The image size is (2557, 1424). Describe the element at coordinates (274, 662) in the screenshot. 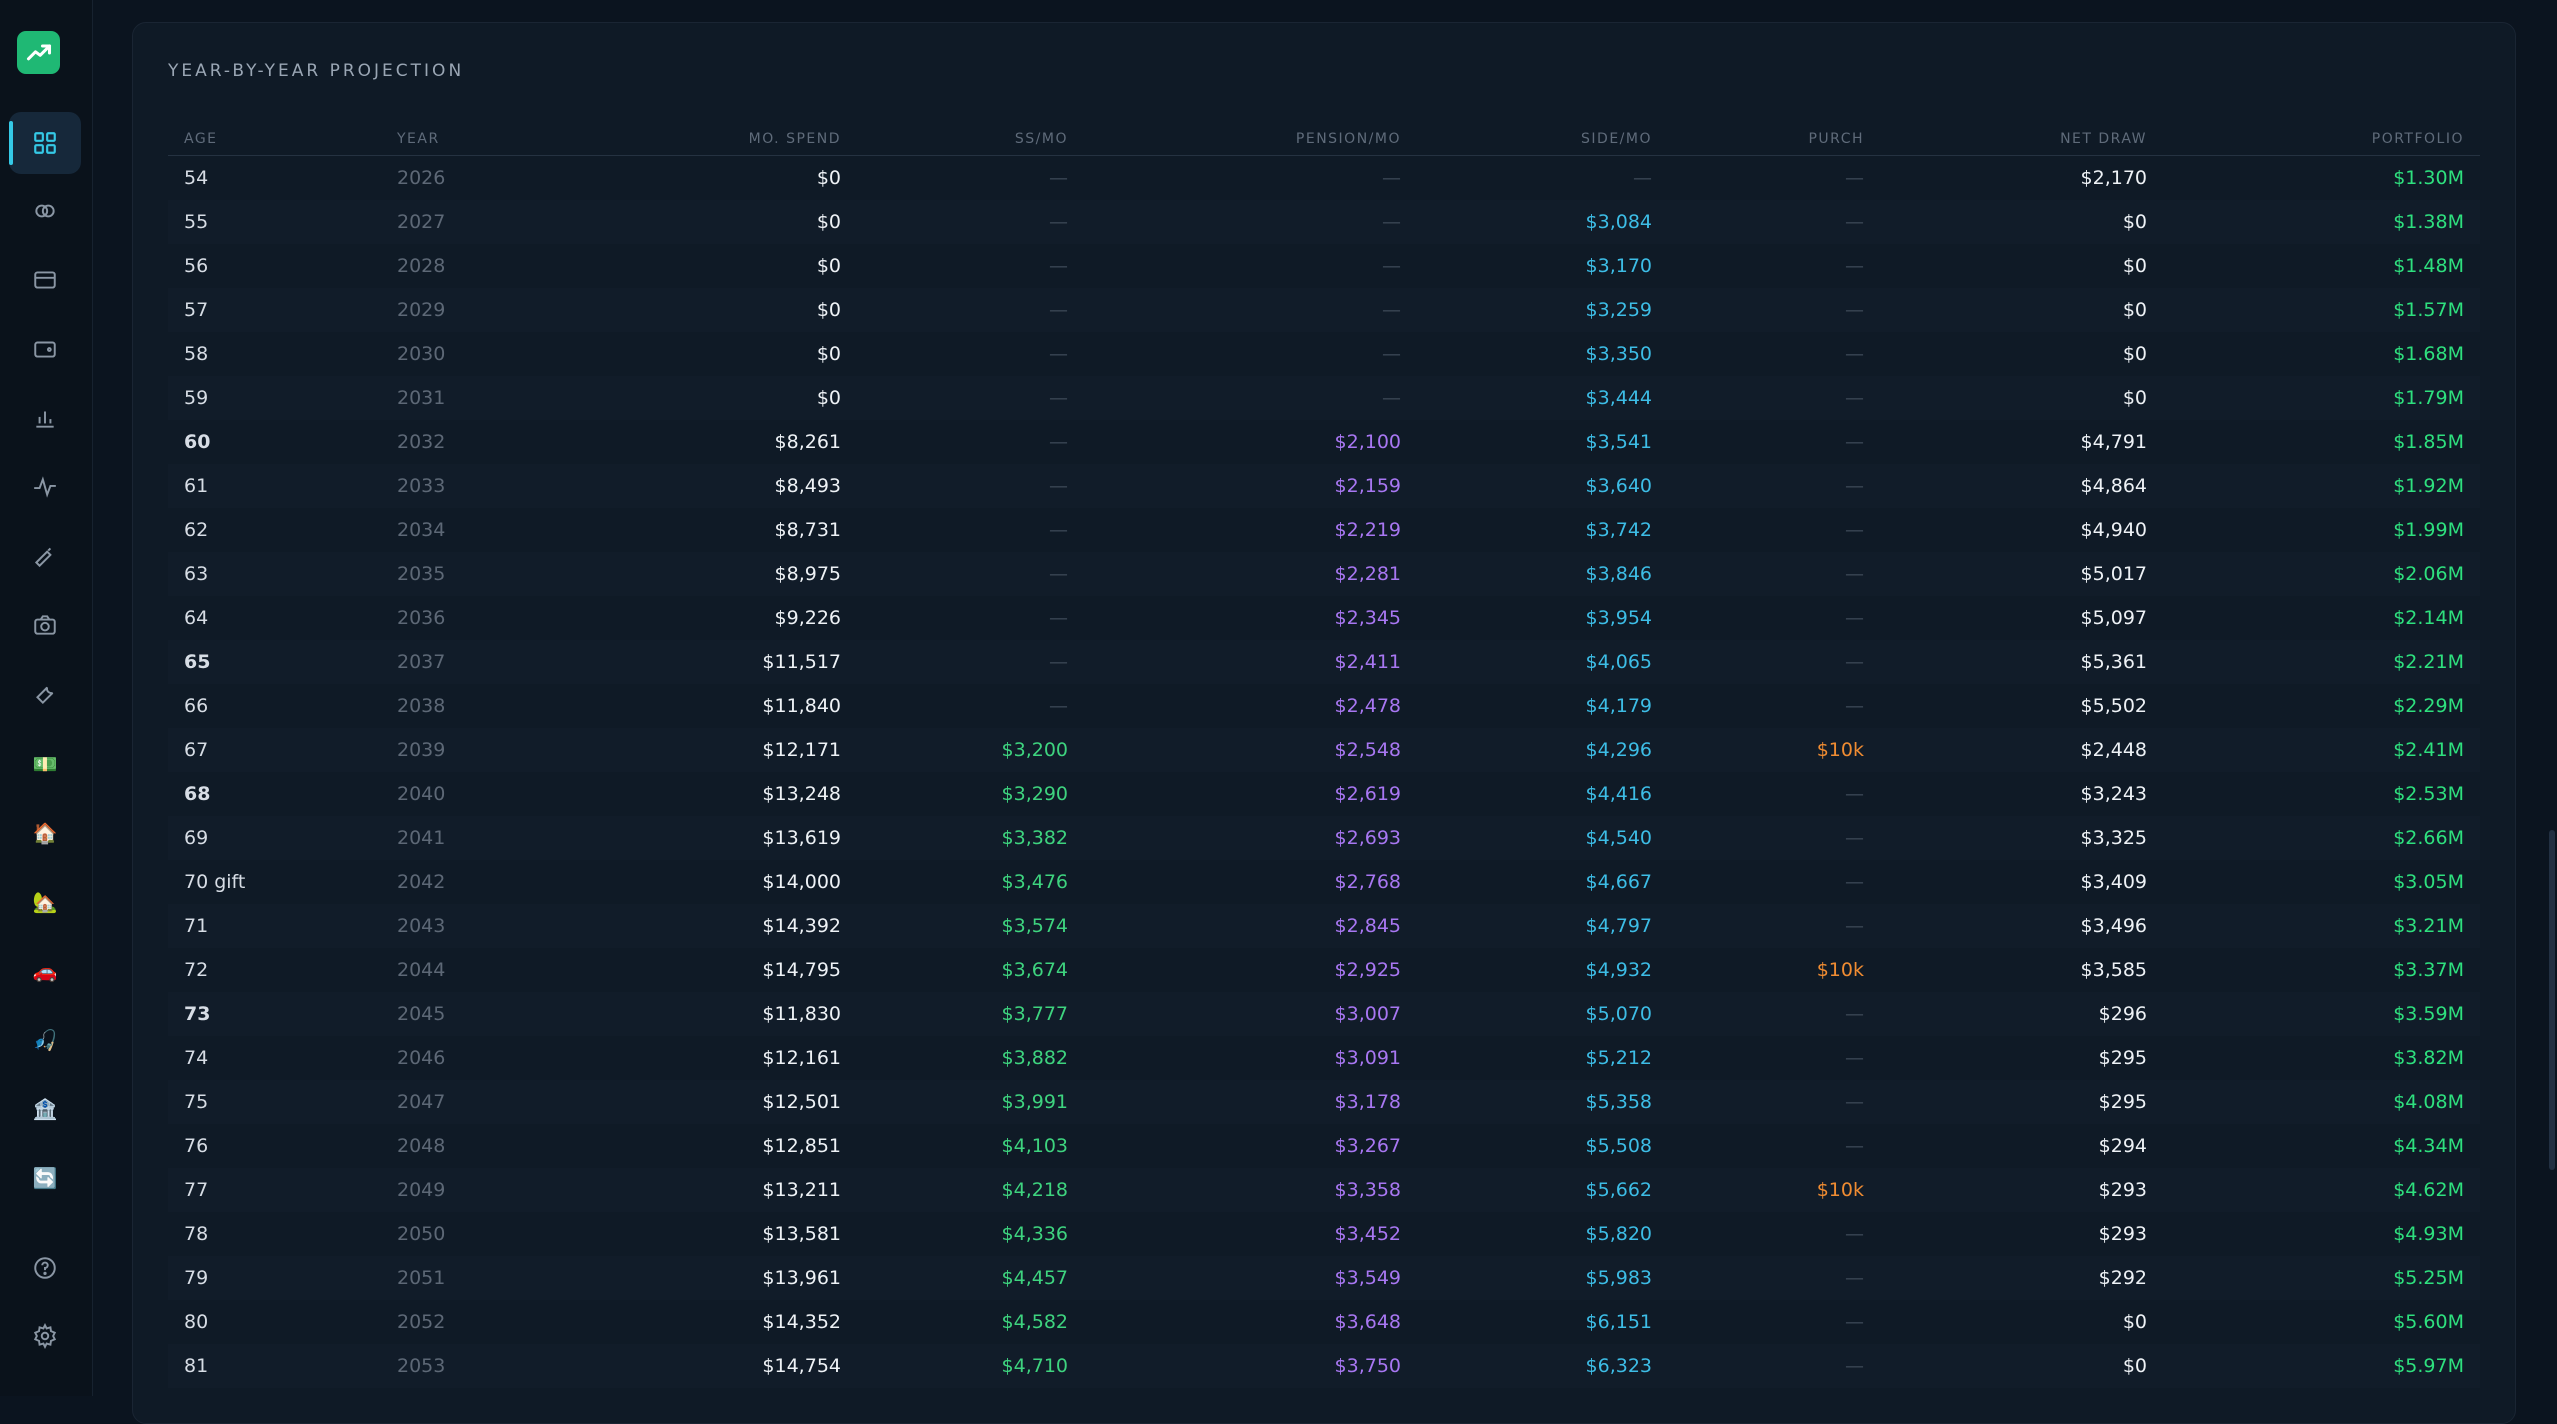

I see `cell-age: 65` at that location.